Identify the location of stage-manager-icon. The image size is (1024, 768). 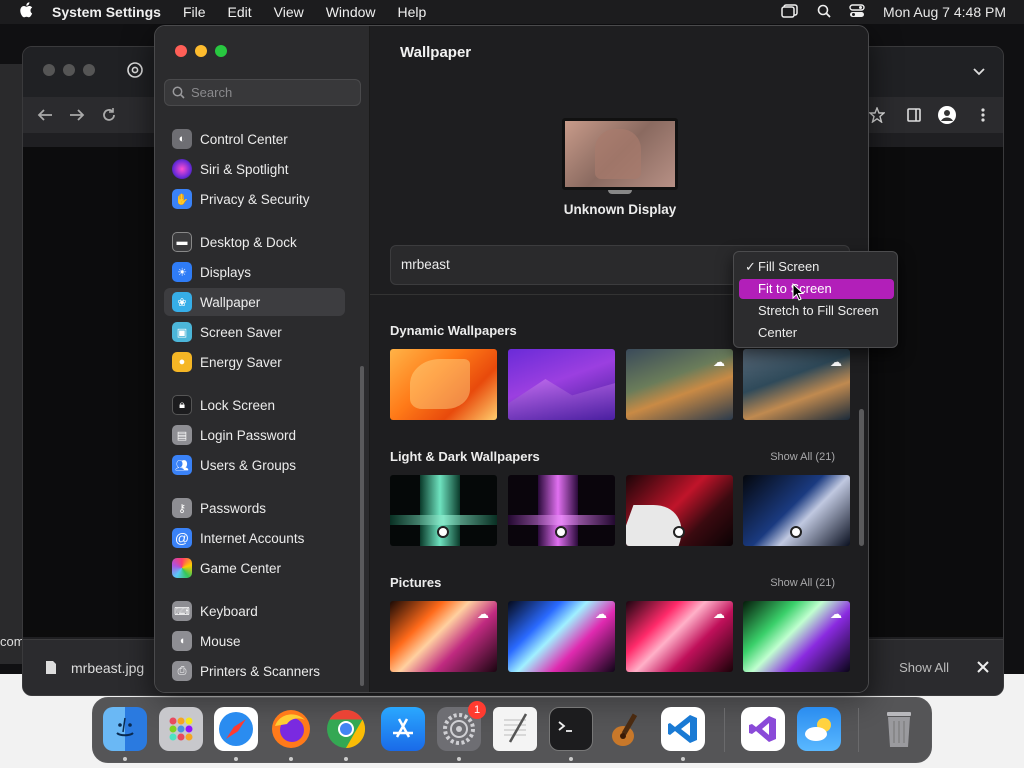
(790, 12).